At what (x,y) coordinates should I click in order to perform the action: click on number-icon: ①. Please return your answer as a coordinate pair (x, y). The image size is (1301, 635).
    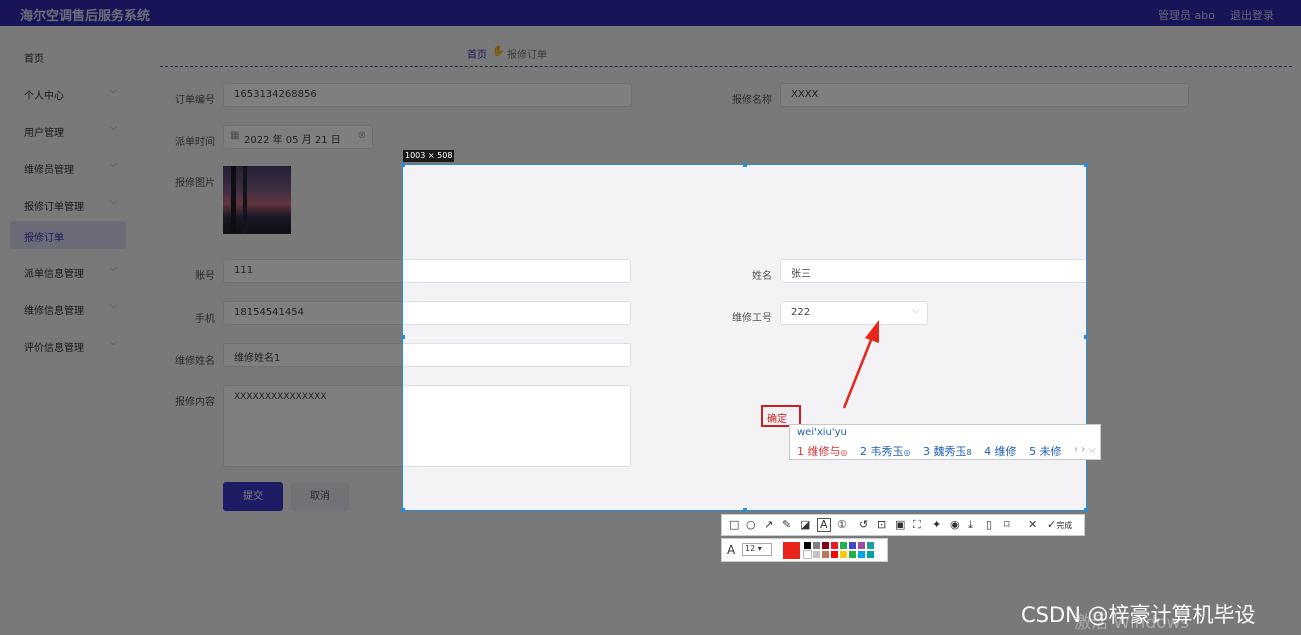
    Looking at the image, I should click on (842, 525).